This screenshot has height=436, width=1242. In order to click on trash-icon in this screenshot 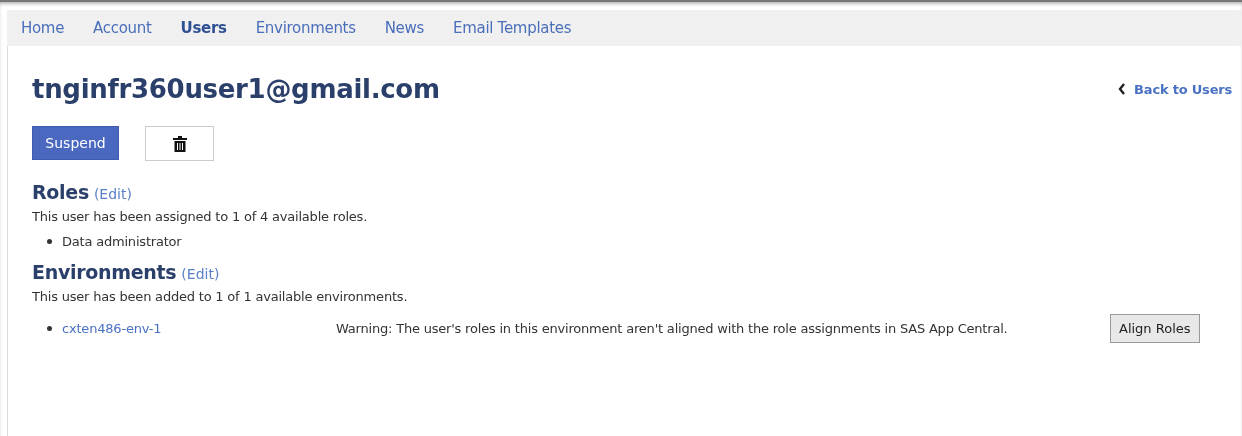, I will do `click(179, 143)`.